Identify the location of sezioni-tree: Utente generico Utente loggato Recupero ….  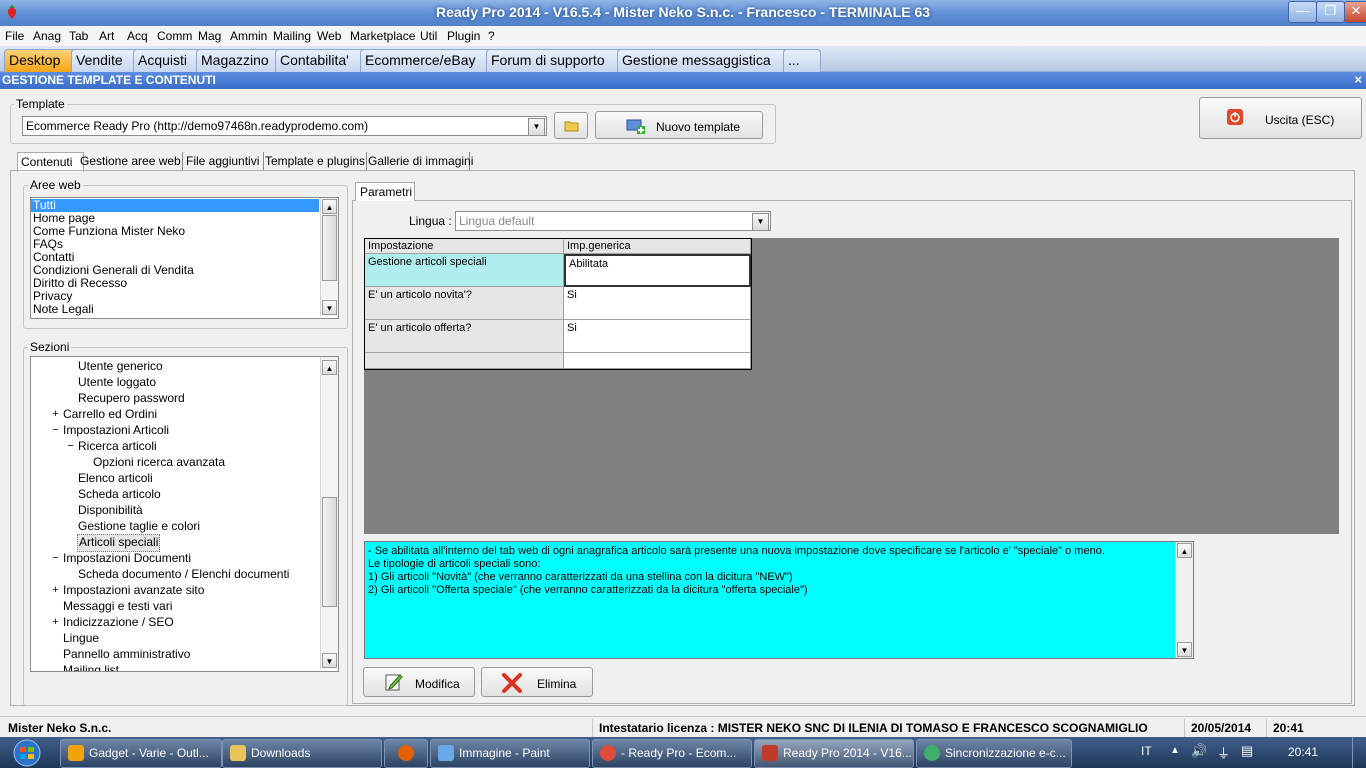
(184, 514).